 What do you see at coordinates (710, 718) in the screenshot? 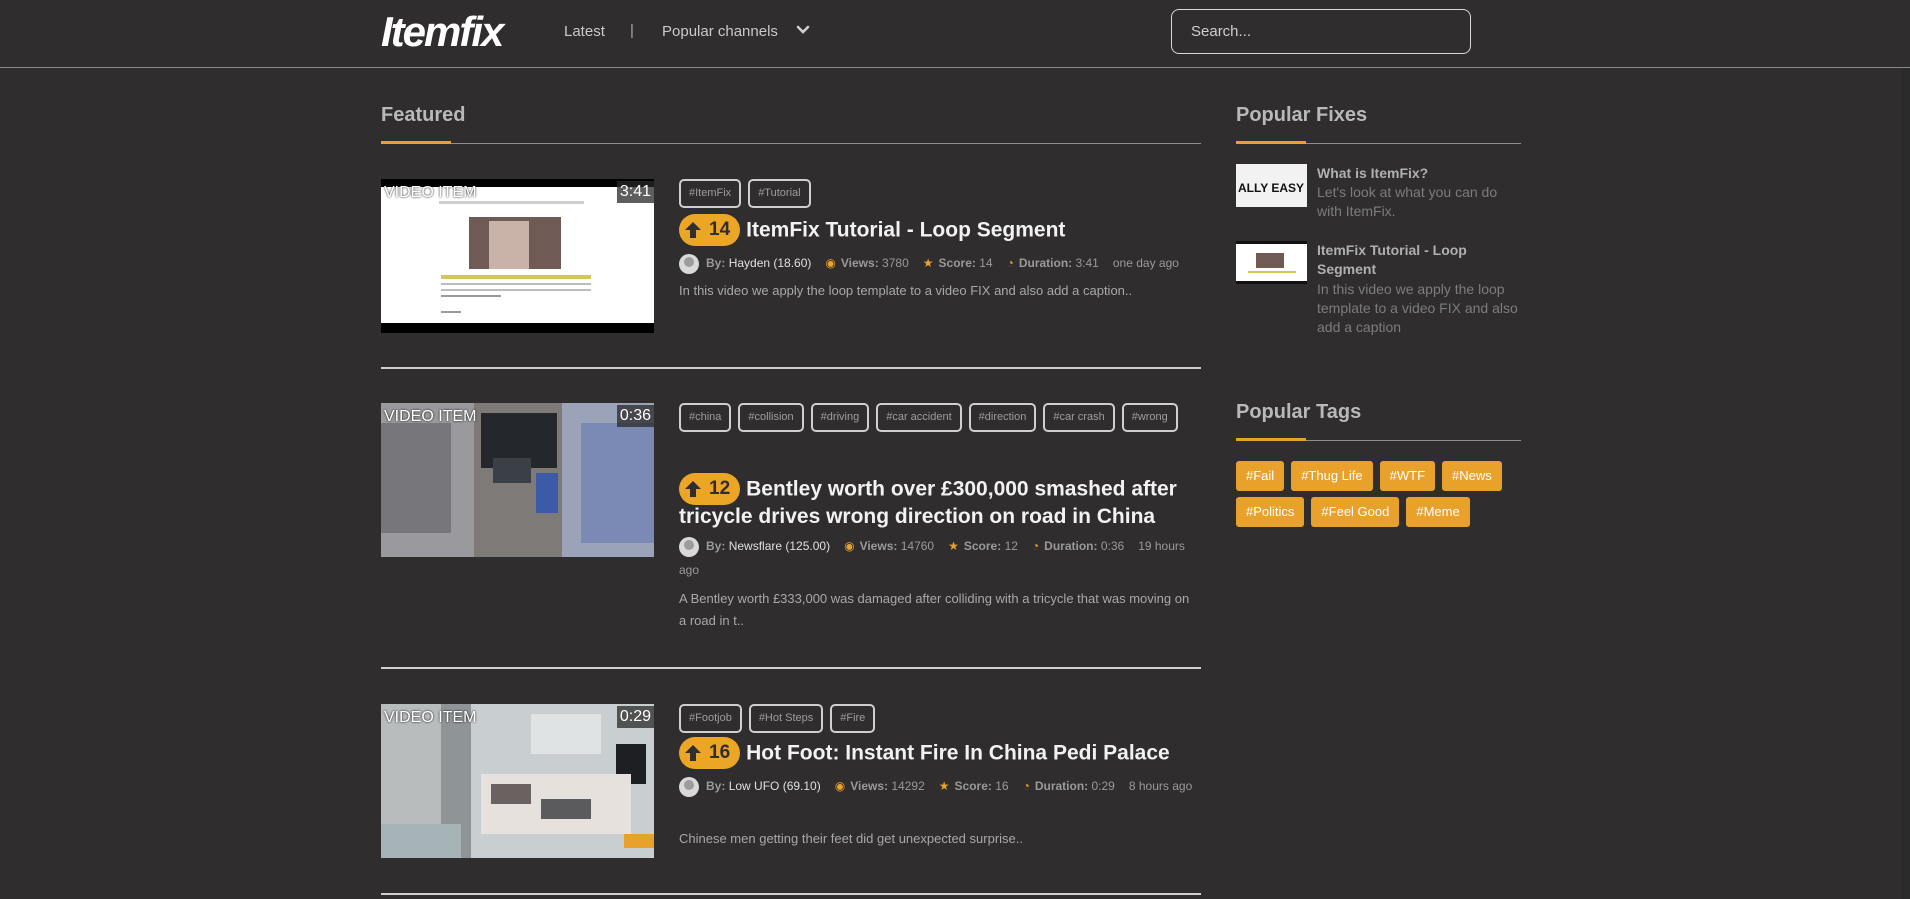
I see `tag-chip: #Footjob` at bounding box center [710, 718].